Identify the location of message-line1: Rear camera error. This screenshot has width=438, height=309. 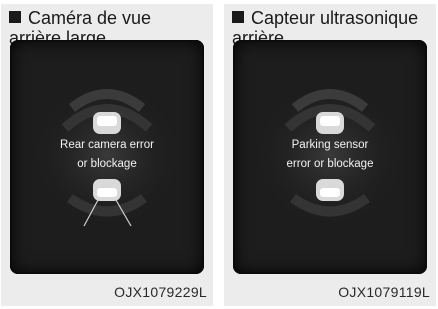
(107, 145).